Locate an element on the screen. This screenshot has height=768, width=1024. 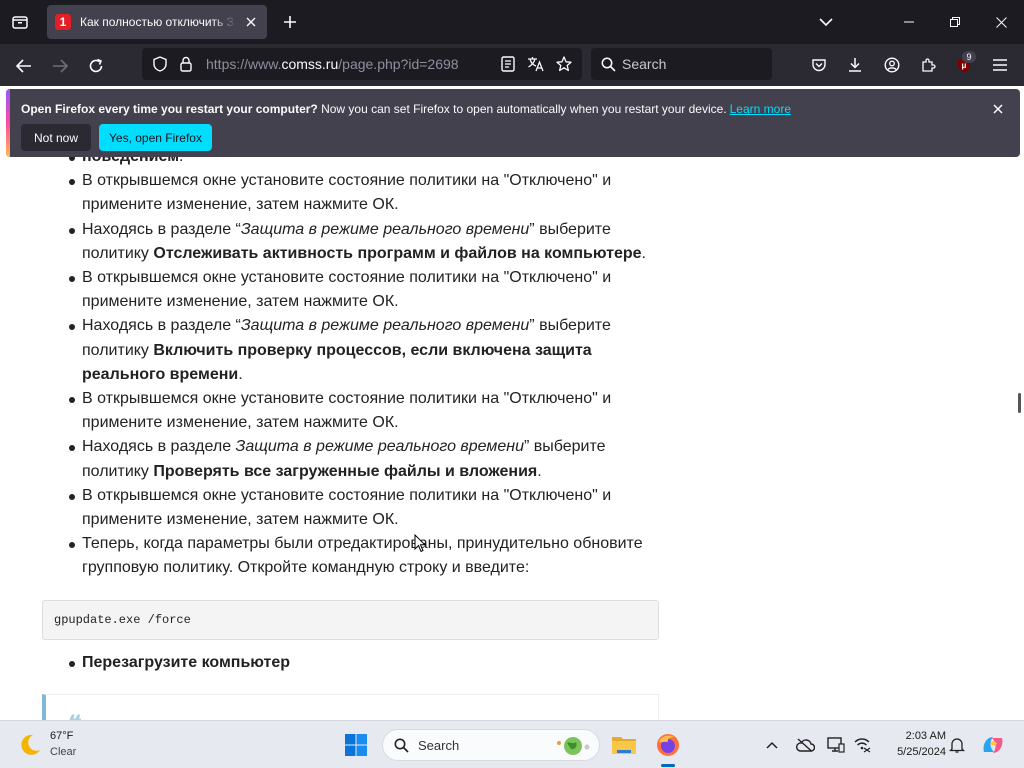
puzzle-icon is located at coordinates (929, 65).